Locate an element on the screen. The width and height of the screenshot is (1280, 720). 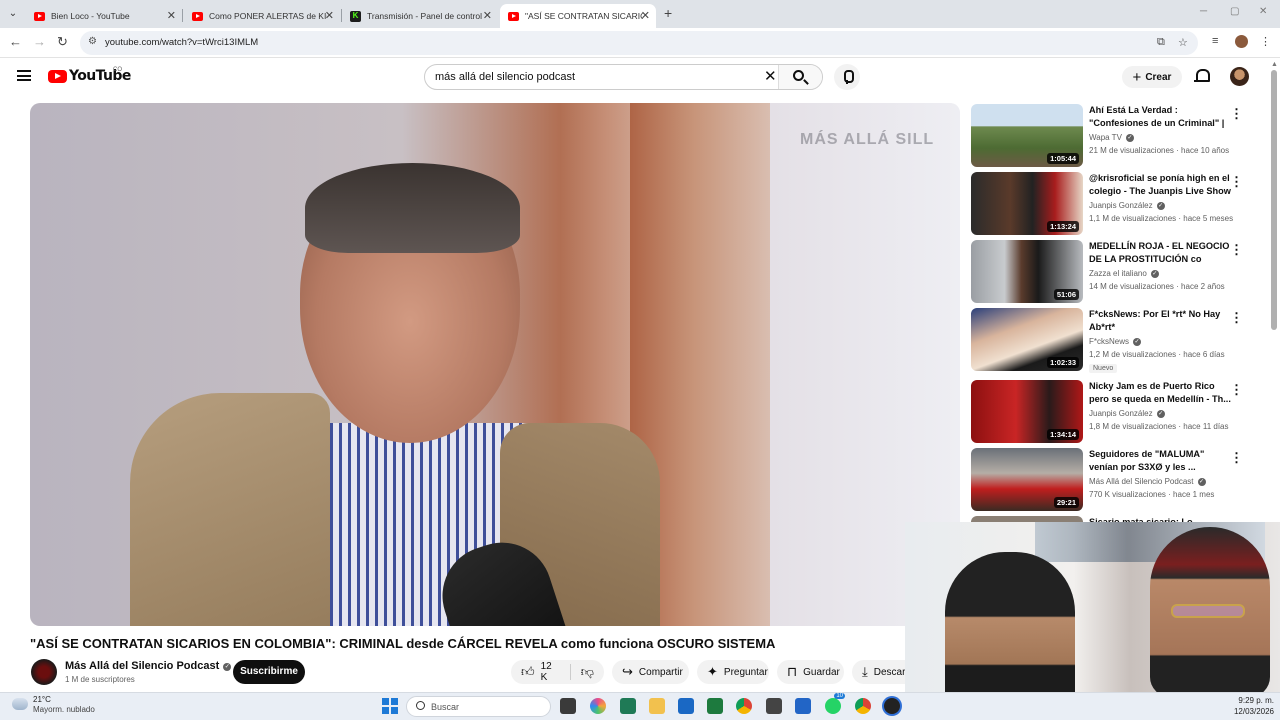
site-info-icon: ⚙ is located at coordinates (92, 41).